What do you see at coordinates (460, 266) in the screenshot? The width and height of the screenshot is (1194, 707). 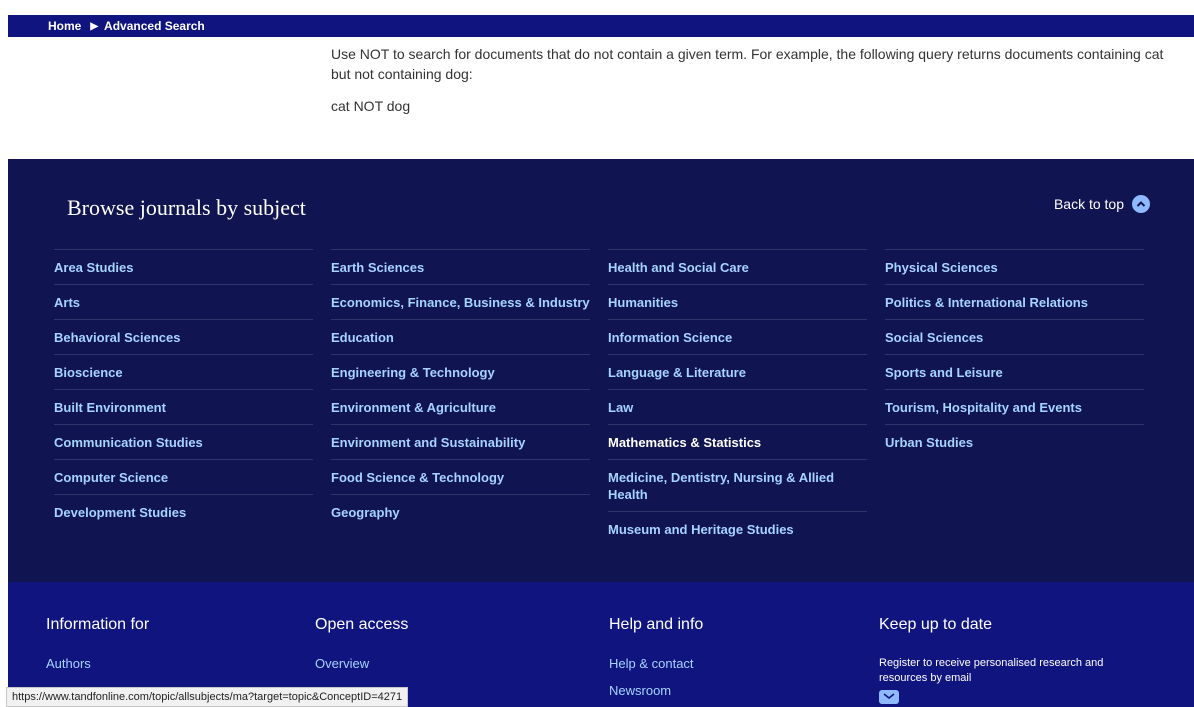 I see `subject-link: Earth Sciences` at bounding box center [460, 266].